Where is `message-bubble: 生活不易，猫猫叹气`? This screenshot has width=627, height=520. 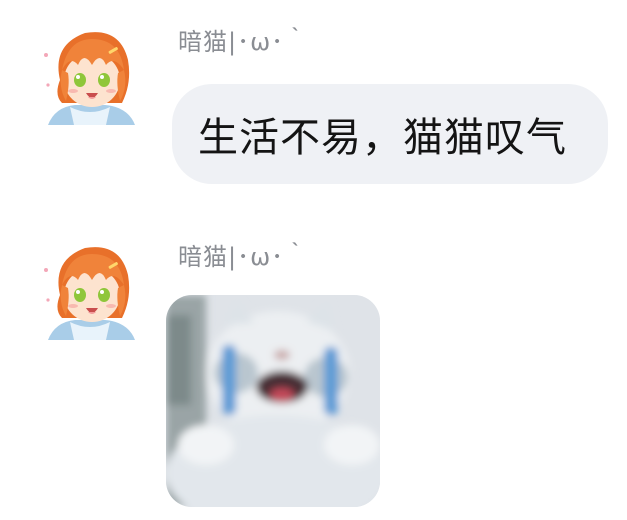
message-bubble: 生活不易，猫猫叹气 is located at coordinates (390, 134).